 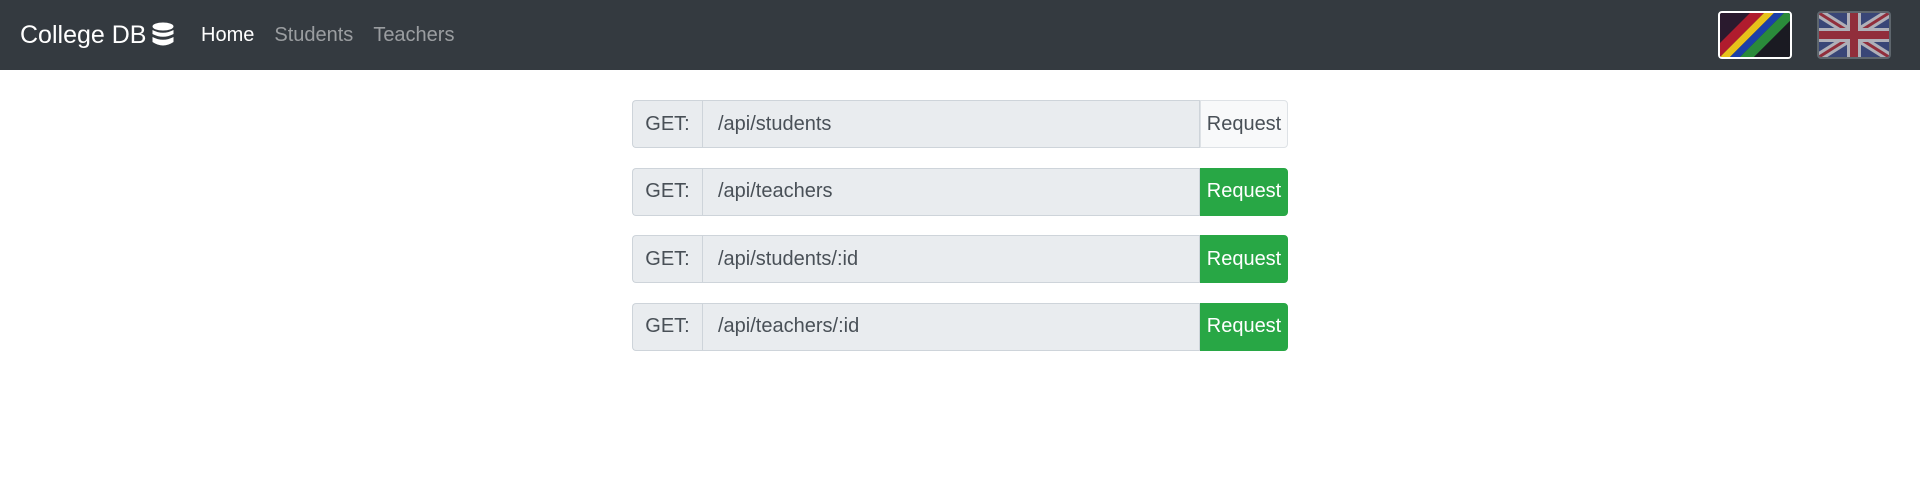 What do you see at coordinates (951, 326) in the screenshot?
I see `endpoint-input-teacher-by-id` at bounding box center [951, 326].